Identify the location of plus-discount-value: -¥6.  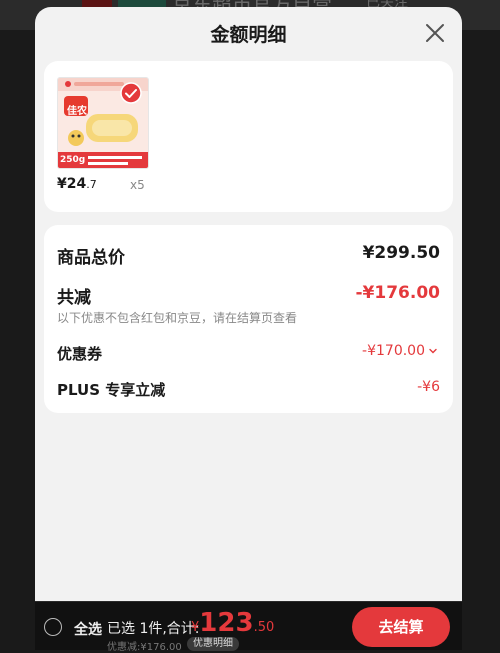
(428, 387).